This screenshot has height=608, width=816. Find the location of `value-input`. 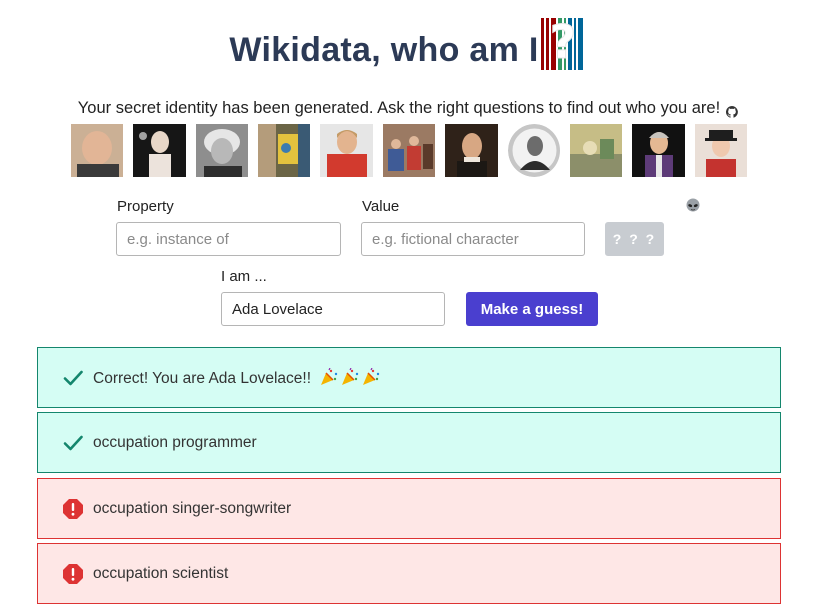

value-input is located at coordinates (473, 239).